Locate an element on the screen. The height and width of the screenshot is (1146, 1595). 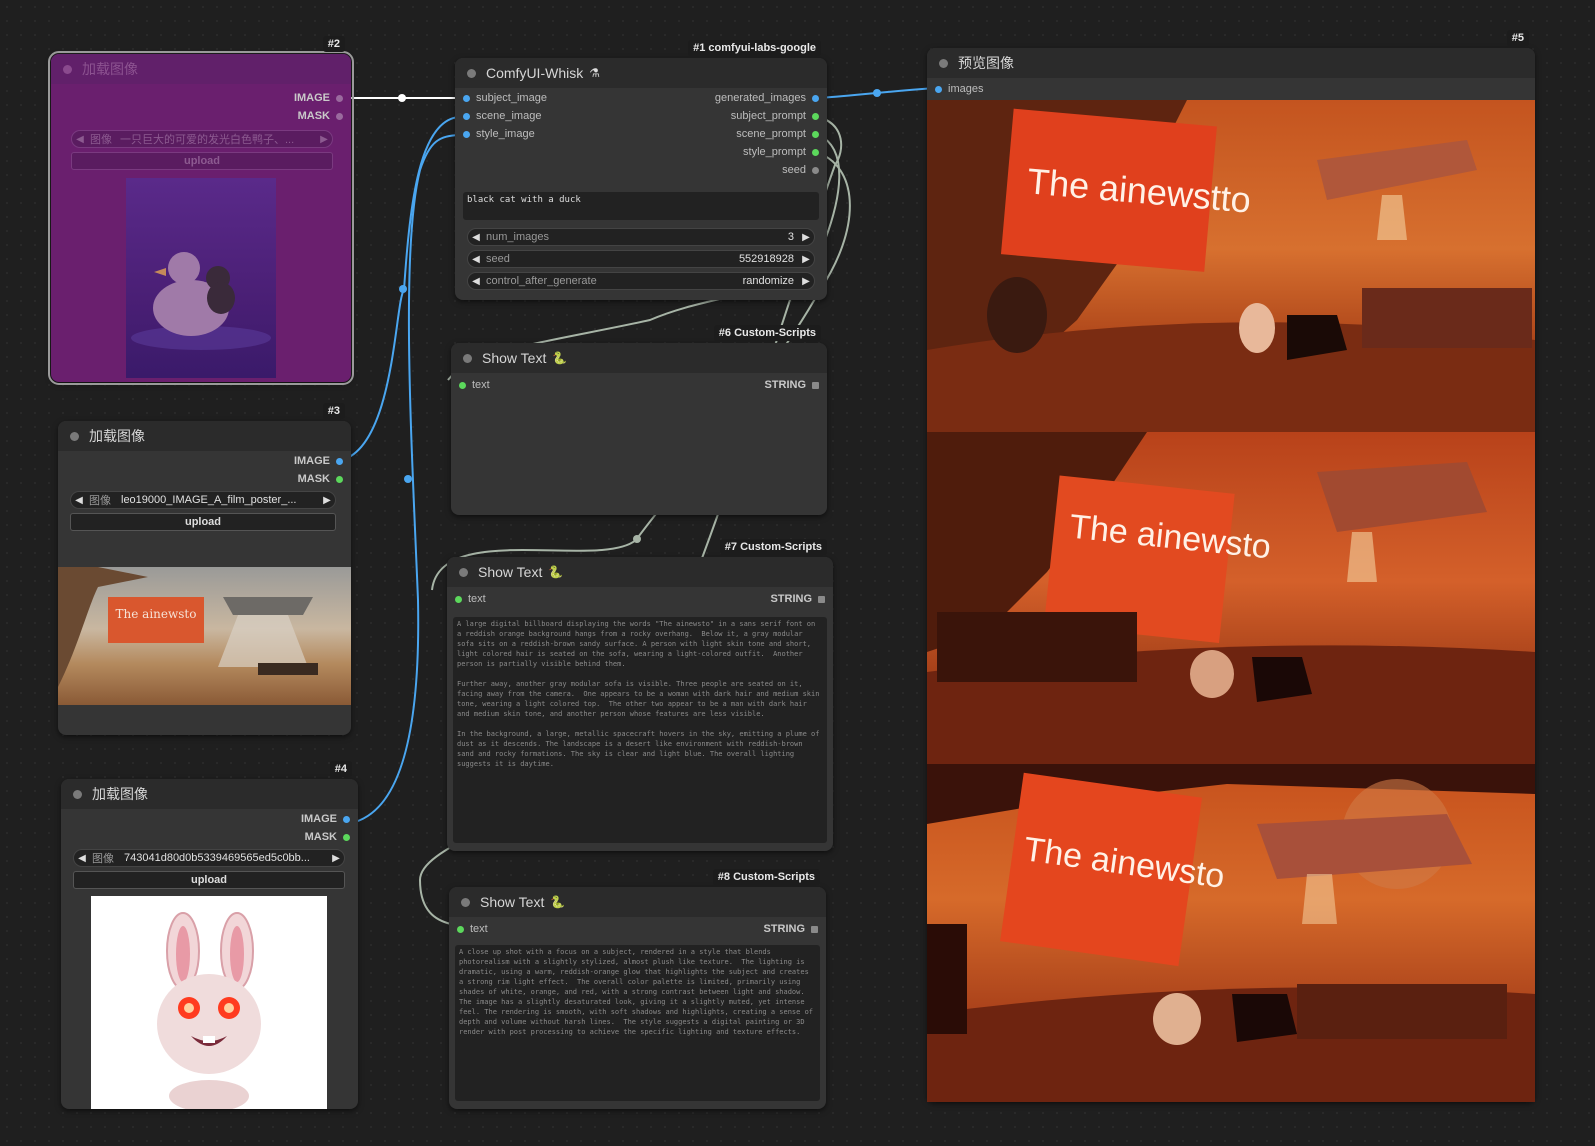
show-text-content is located at coordinates (639, 452).